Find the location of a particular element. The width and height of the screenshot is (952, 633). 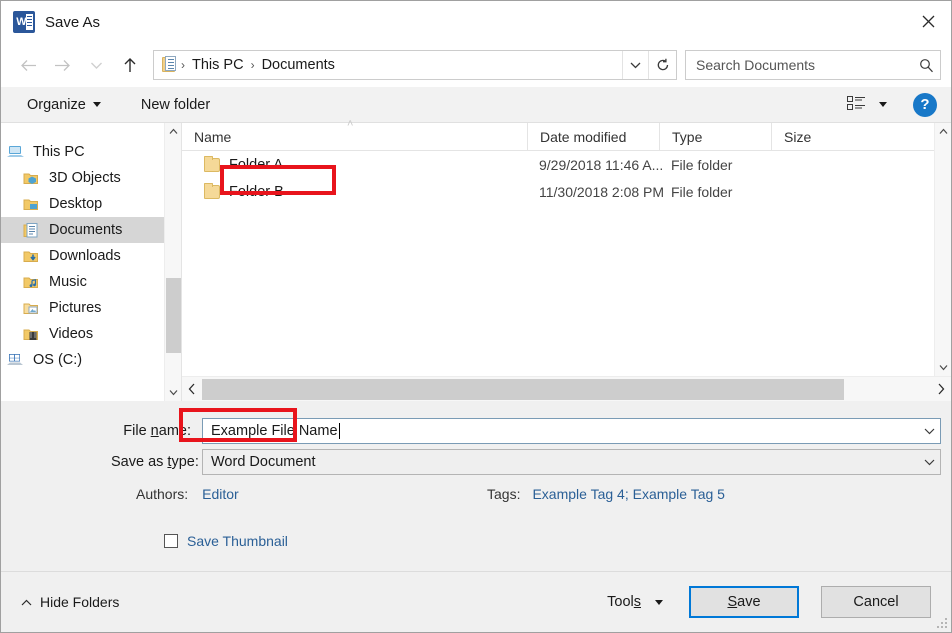

column-header-name: Name ˄ is located at coordinates (354, 134).